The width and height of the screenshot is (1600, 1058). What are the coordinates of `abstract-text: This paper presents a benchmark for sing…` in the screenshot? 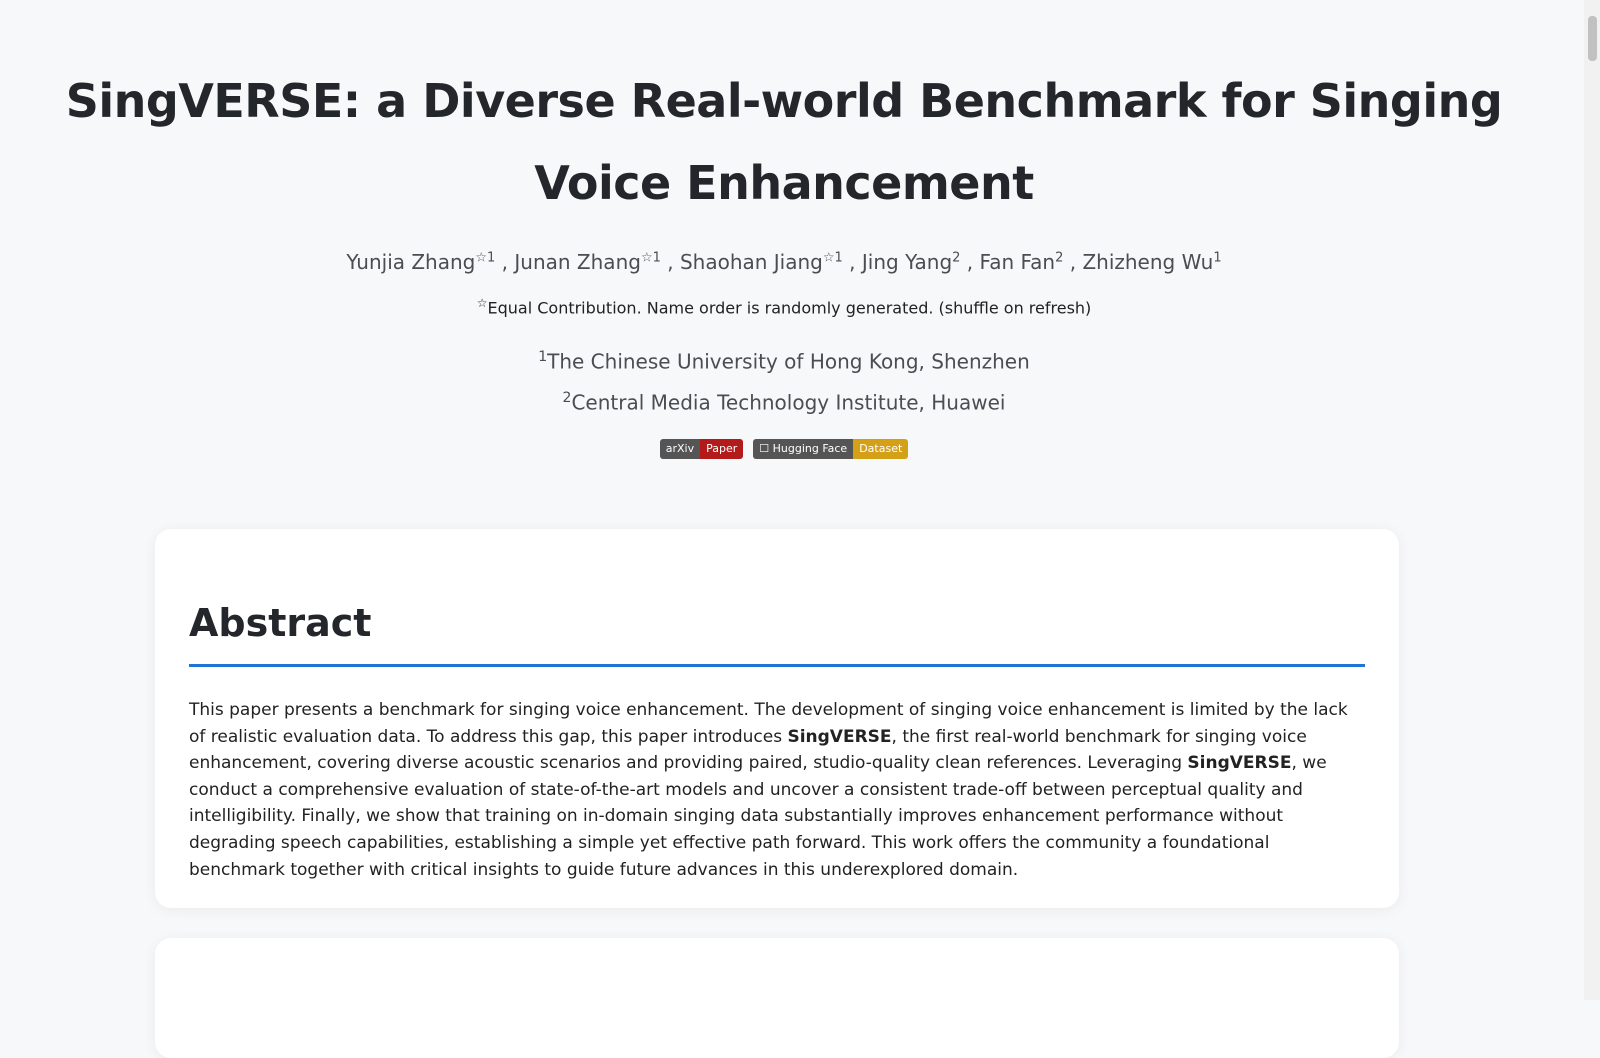 It's located at (777, 790).